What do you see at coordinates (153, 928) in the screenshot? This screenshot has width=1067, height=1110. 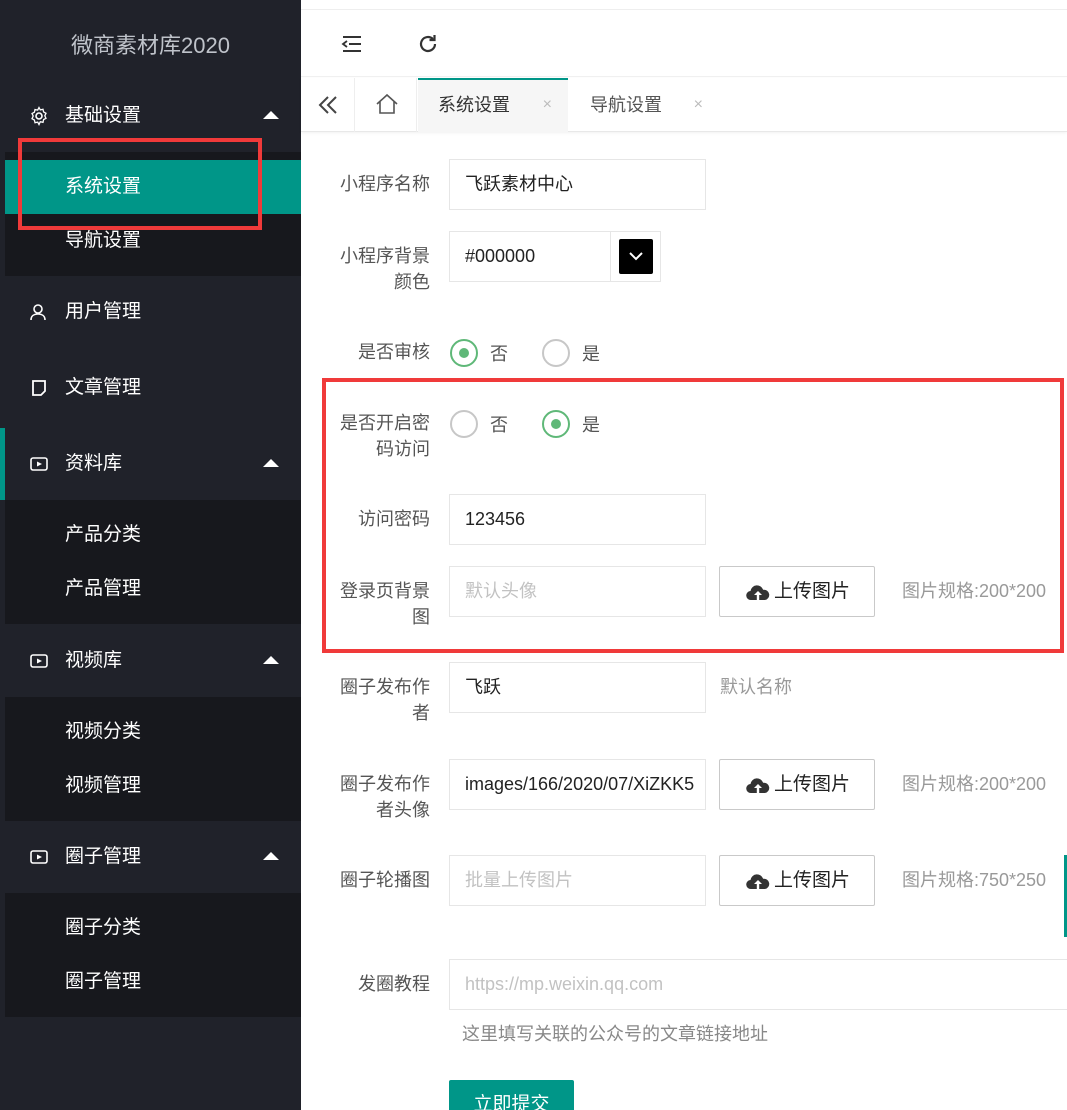 I see `sidebar-item-circle-category: 圈子分类` at bounding box center [153, 928].